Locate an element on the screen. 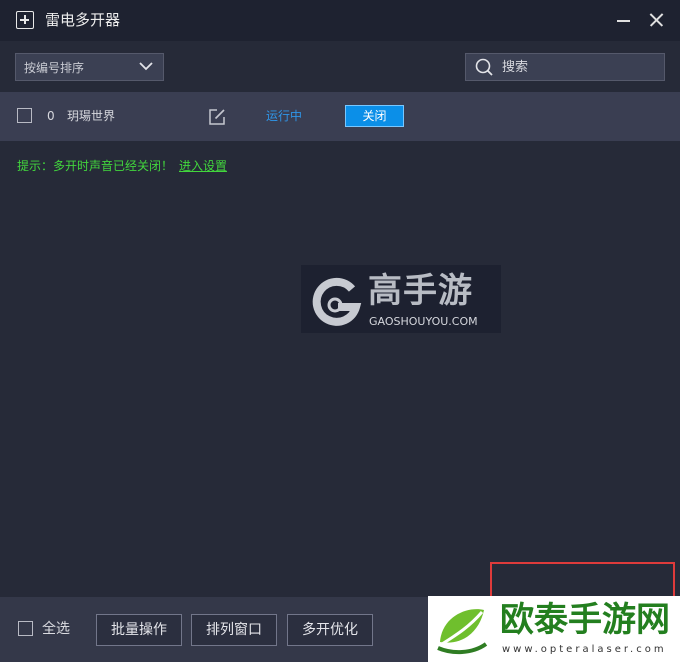 The height and width of the screenshot is (662, 680). instance-status: 运行中 is located at coordinates (284, 116).